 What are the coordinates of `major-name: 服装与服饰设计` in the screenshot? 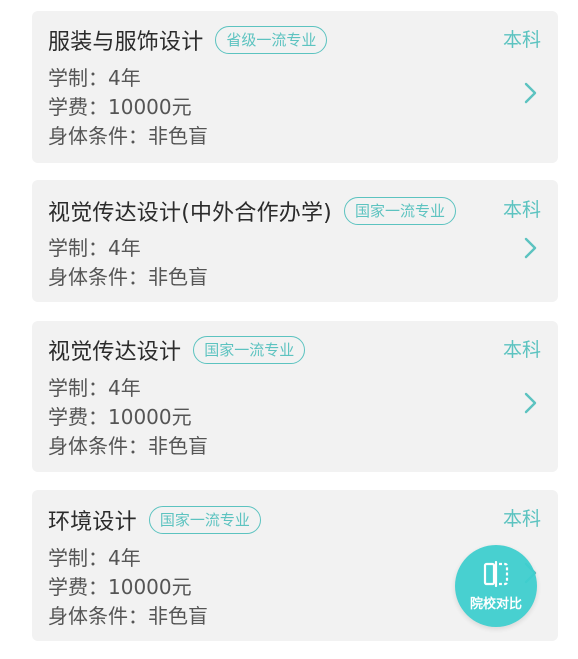 It's located at (126, 42).